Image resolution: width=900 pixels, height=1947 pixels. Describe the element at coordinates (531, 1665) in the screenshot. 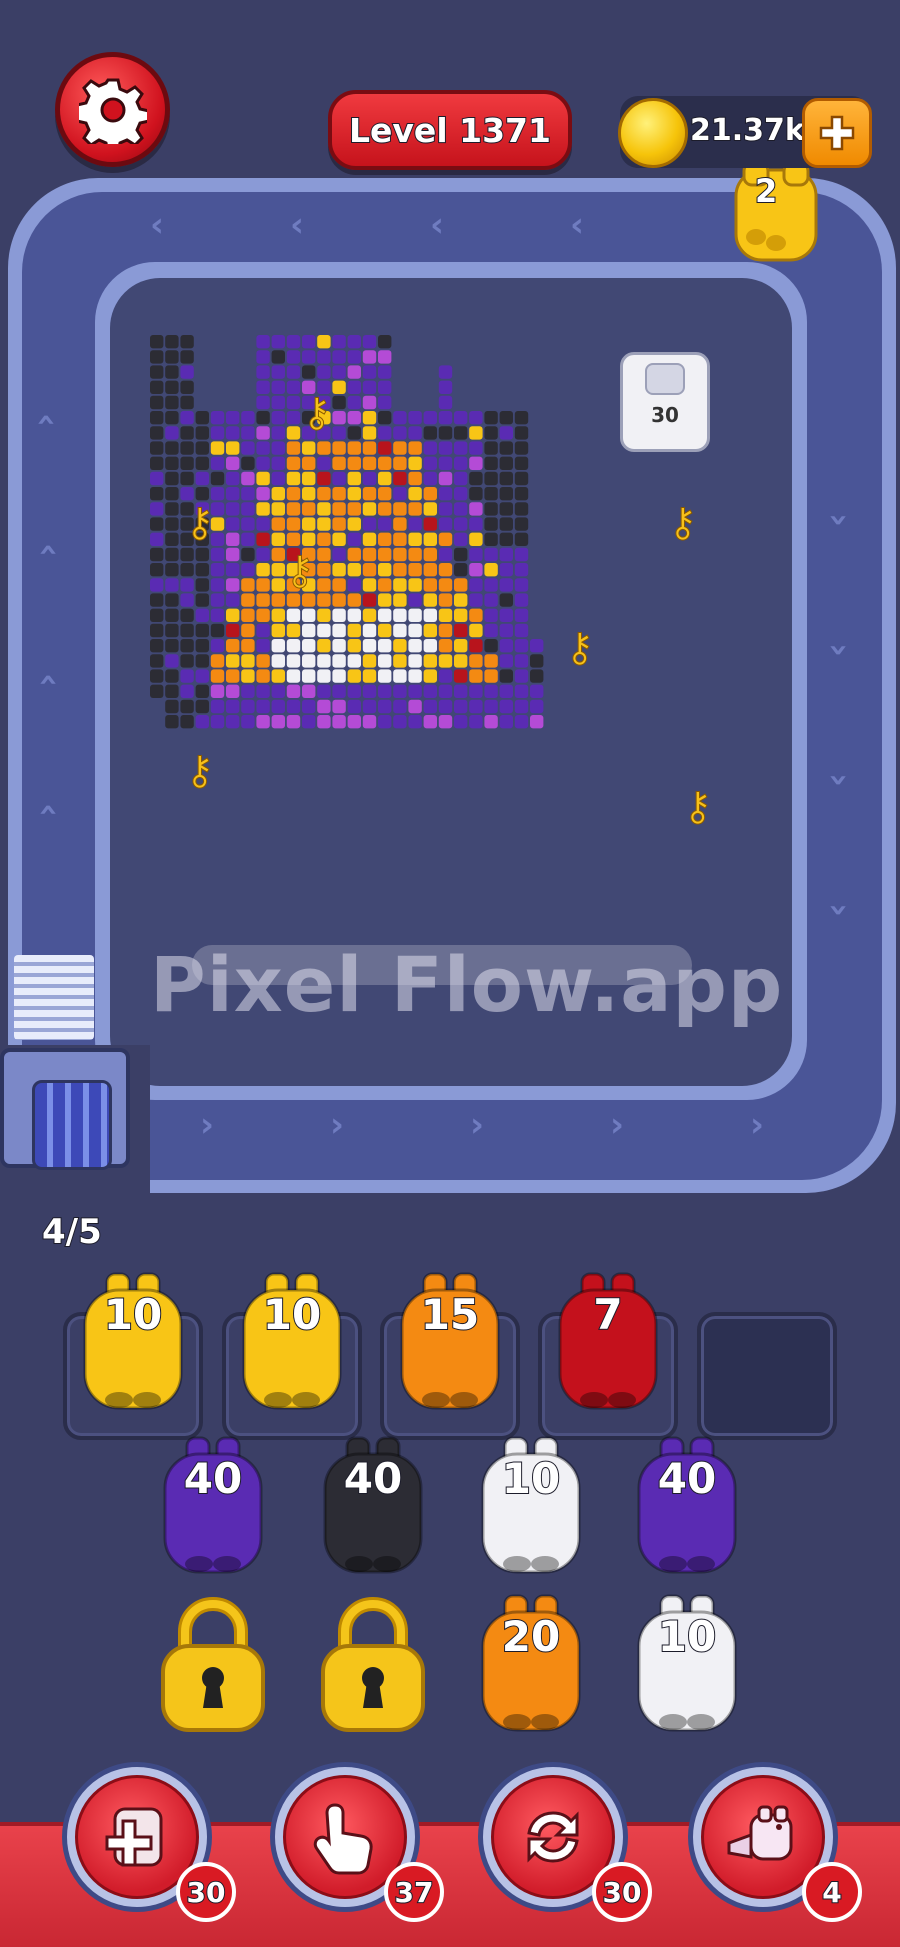

I see `stock-critter: 20` at that location.